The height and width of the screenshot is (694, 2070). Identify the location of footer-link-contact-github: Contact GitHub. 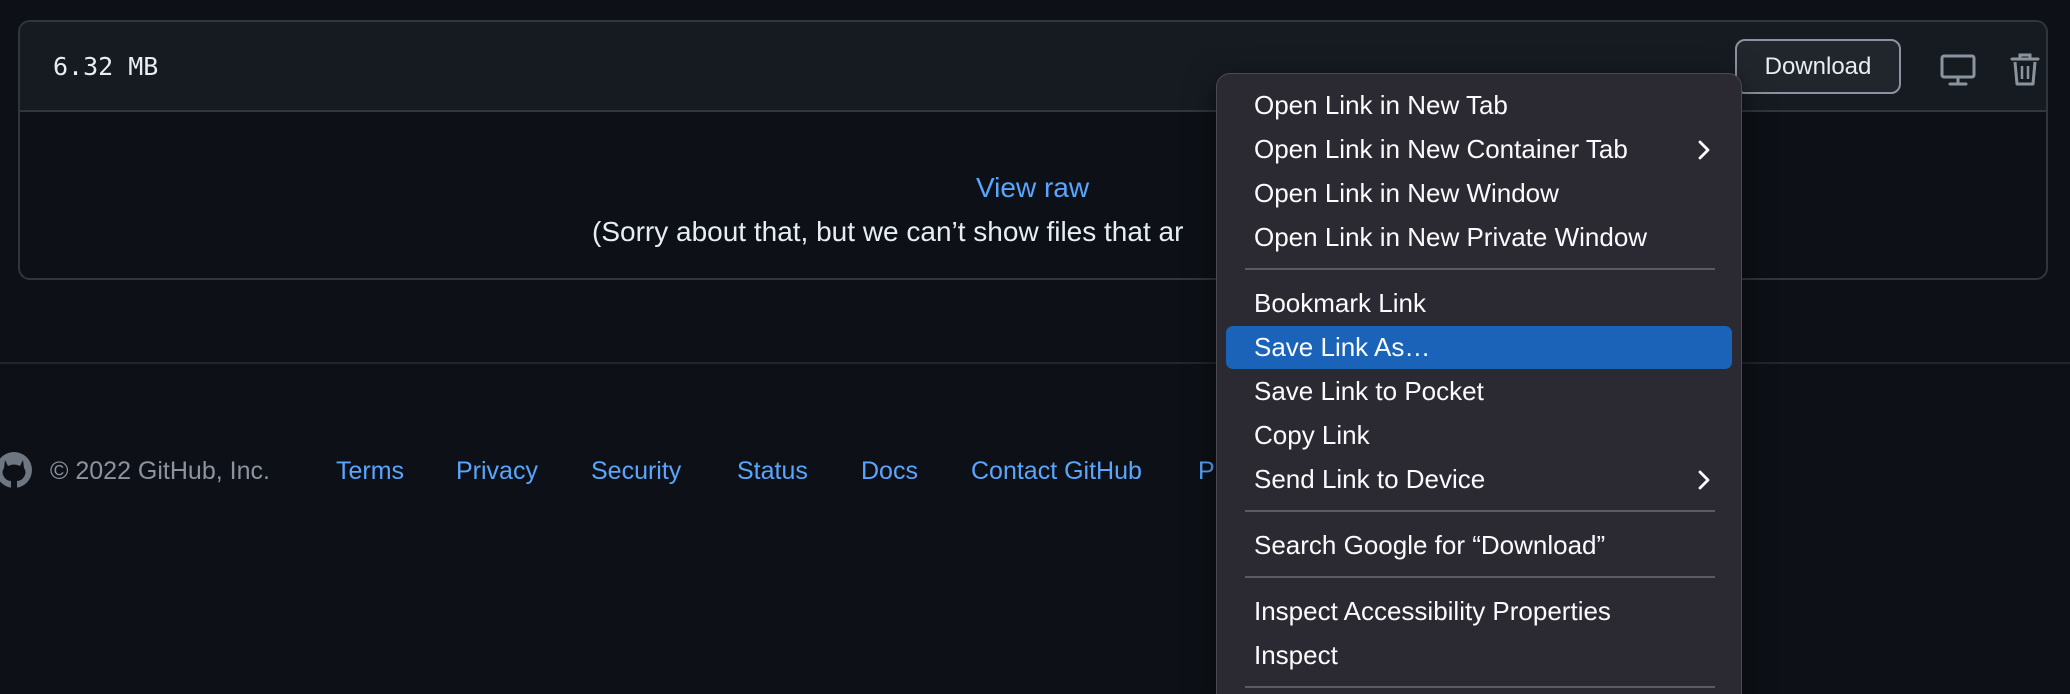
(1056, 471).